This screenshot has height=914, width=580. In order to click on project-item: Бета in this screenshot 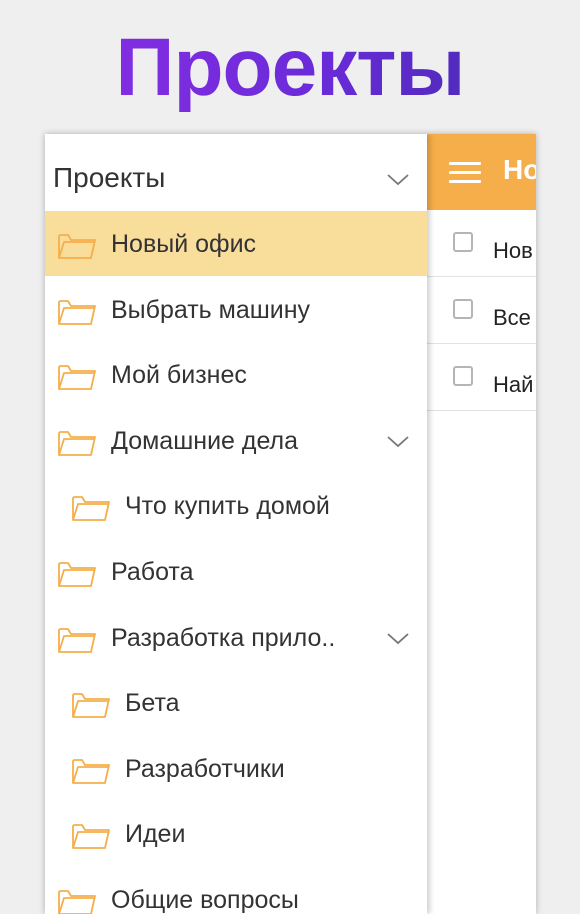, I will do `click(236, 702)`.